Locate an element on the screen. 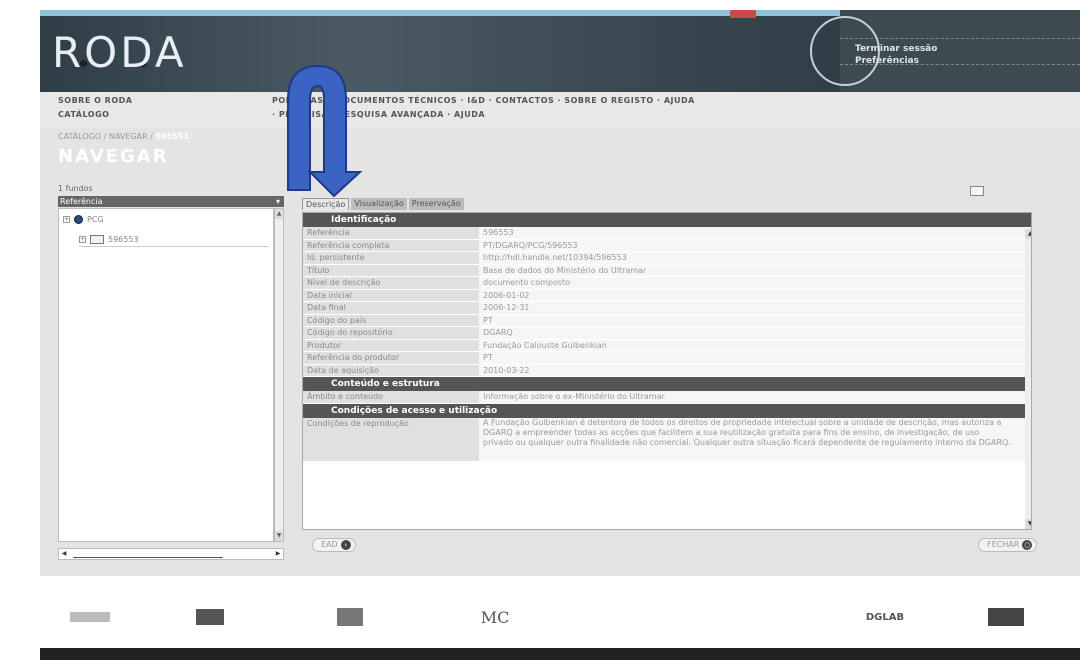  field-key: Condições de reprodução is located at coordinates (391, 439).